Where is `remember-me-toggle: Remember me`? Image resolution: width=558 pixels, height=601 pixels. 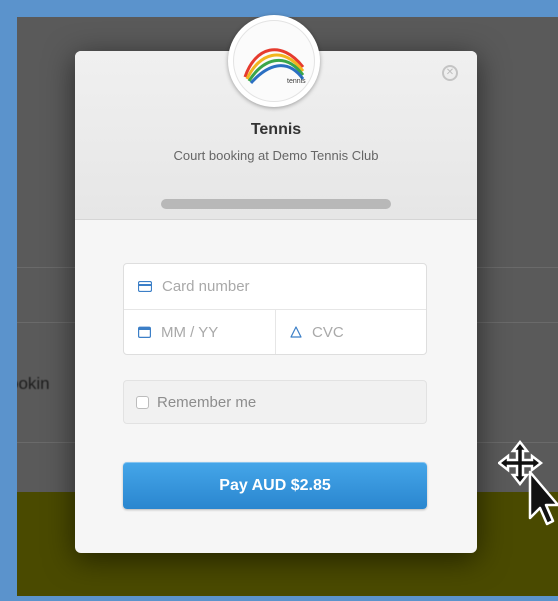 remember-me-toggle: Remember me is located at coordinates (275, 402).